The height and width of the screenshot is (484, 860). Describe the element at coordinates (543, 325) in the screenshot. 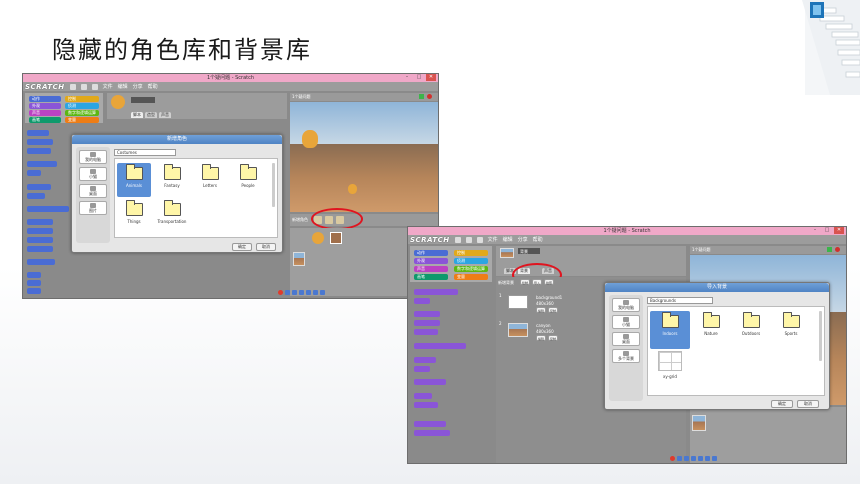

I see `background-name: canyon` at that location.